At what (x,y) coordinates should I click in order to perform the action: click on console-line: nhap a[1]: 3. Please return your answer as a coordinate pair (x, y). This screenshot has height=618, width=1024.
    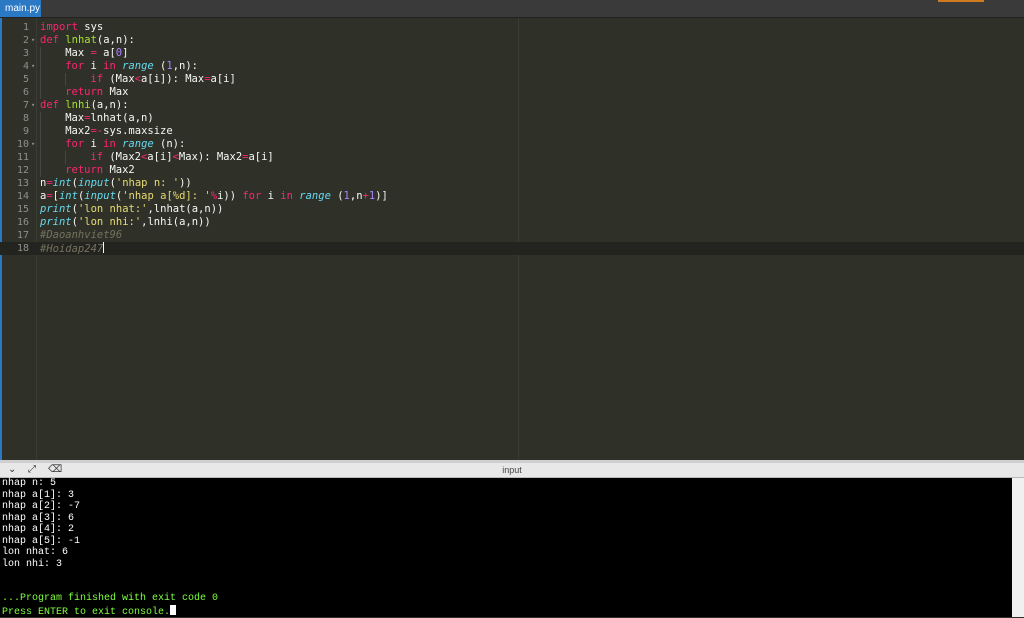
    Looking at the image, I should click on (38, 495).